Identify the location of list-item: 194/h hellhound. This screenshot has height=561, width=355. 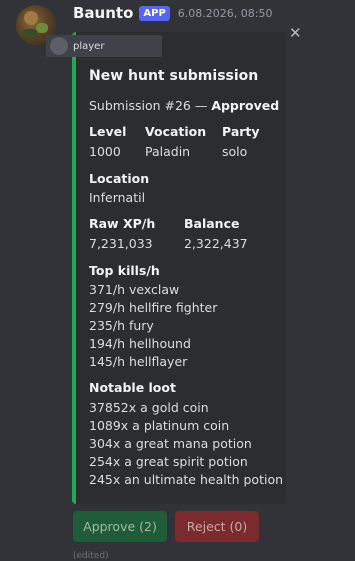
(140, 343).